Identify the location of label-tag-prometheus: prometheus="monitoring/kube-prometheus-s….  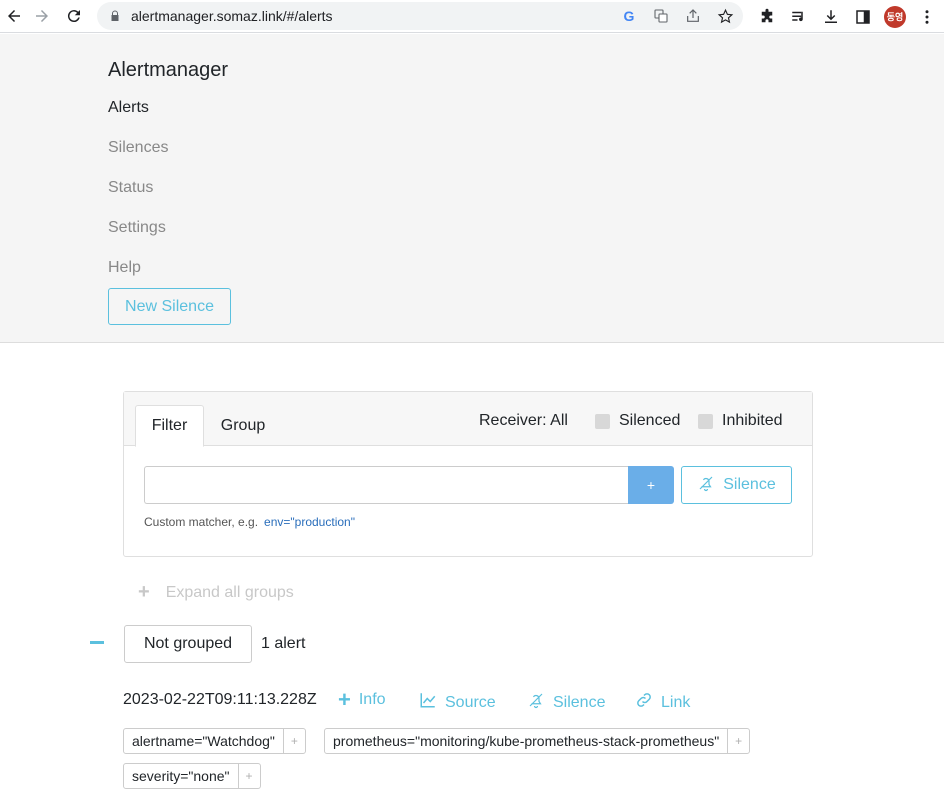
(537, 741).